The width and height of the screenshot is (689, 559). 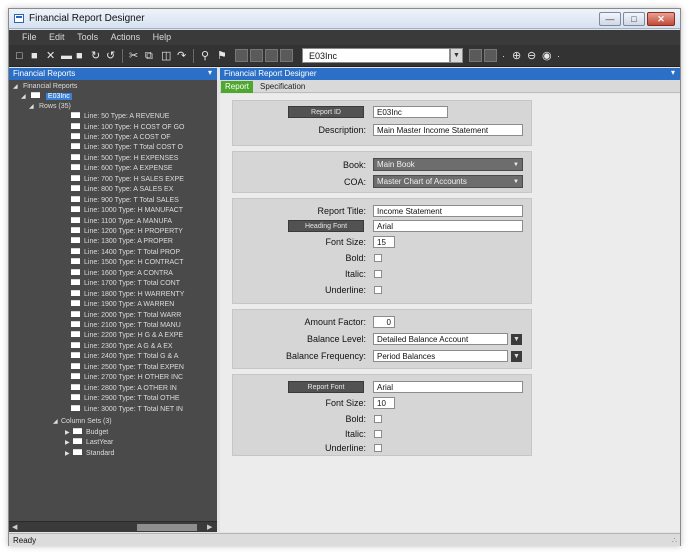 What do you see at coordinates (547, 56) in the screenshot?
I see `options-icon: ◉` at bounding box center [547, 56].